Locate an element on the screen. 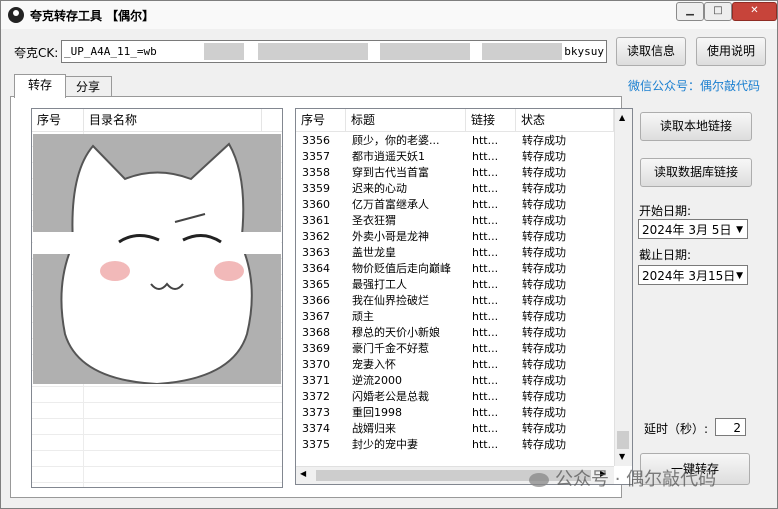 The height and width of the screenshot is (509, 778). column-header-link: 链接 is located at coordinates (491, 120).